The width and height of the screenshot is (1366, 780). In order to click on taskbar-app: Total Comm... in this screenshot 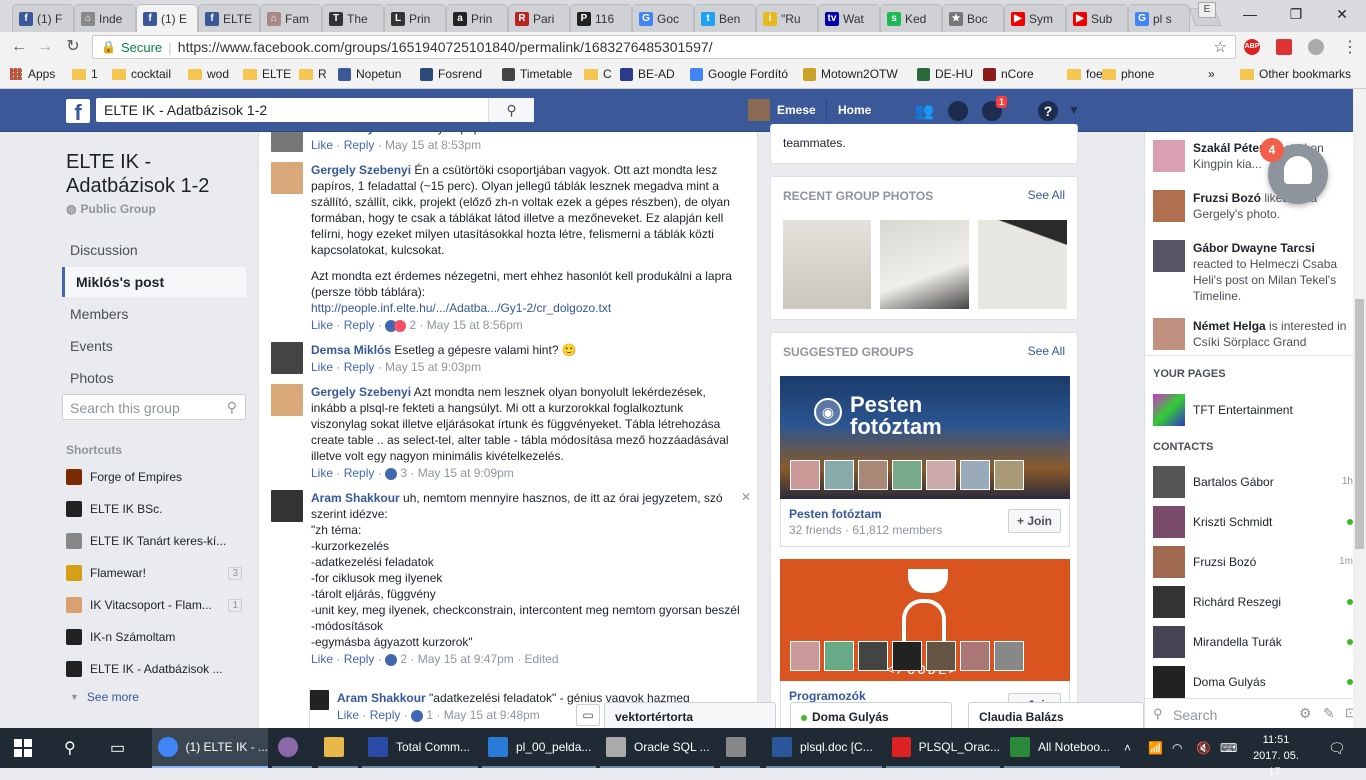, I will do `click(420, 748)`.